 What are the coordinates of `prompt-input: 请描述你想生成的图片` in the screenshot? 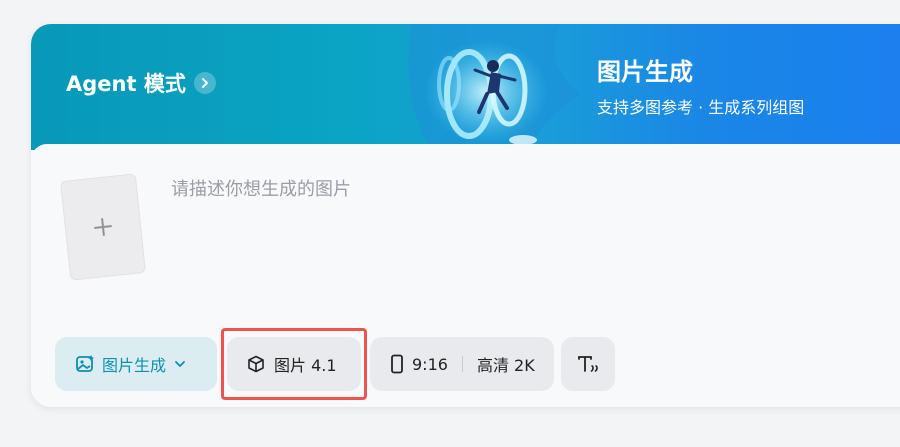 It's located at (261, 188).